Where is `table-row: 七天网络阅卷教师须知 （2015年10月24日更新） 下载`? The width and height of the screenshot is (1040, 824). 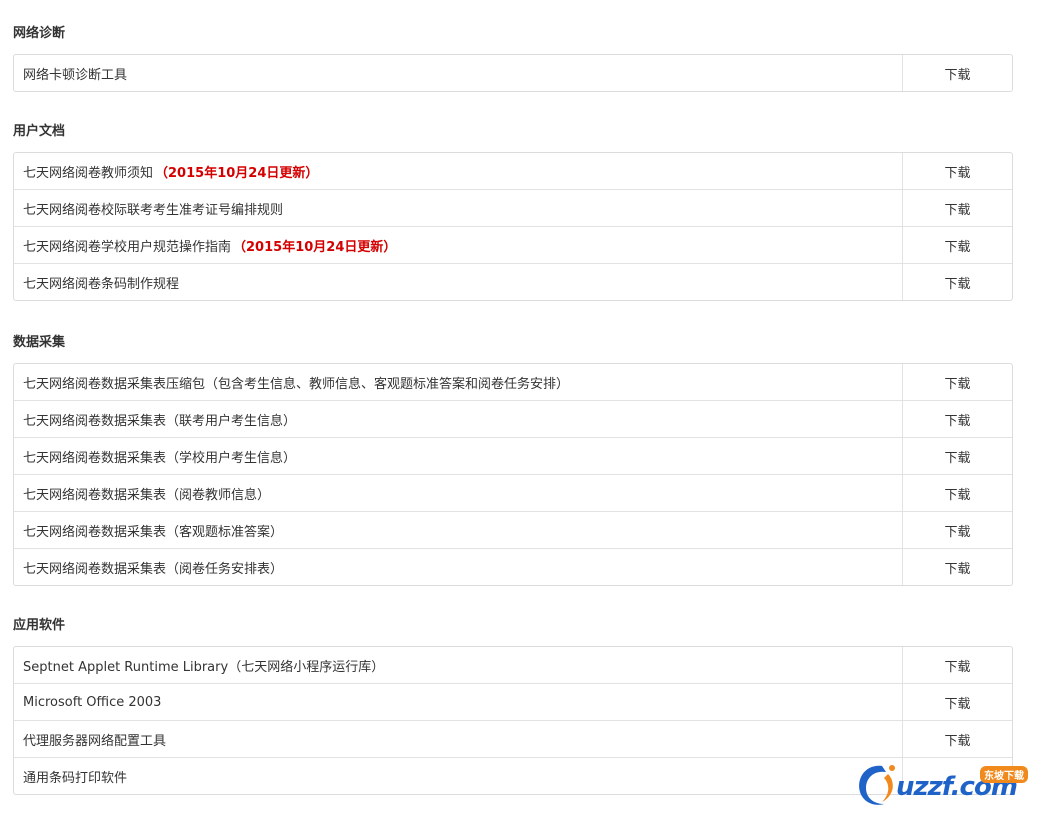
table-row: 七天网络阅卷教师须知 （2015年10月24日更新） 下载 is located at coordinates (513, 171).